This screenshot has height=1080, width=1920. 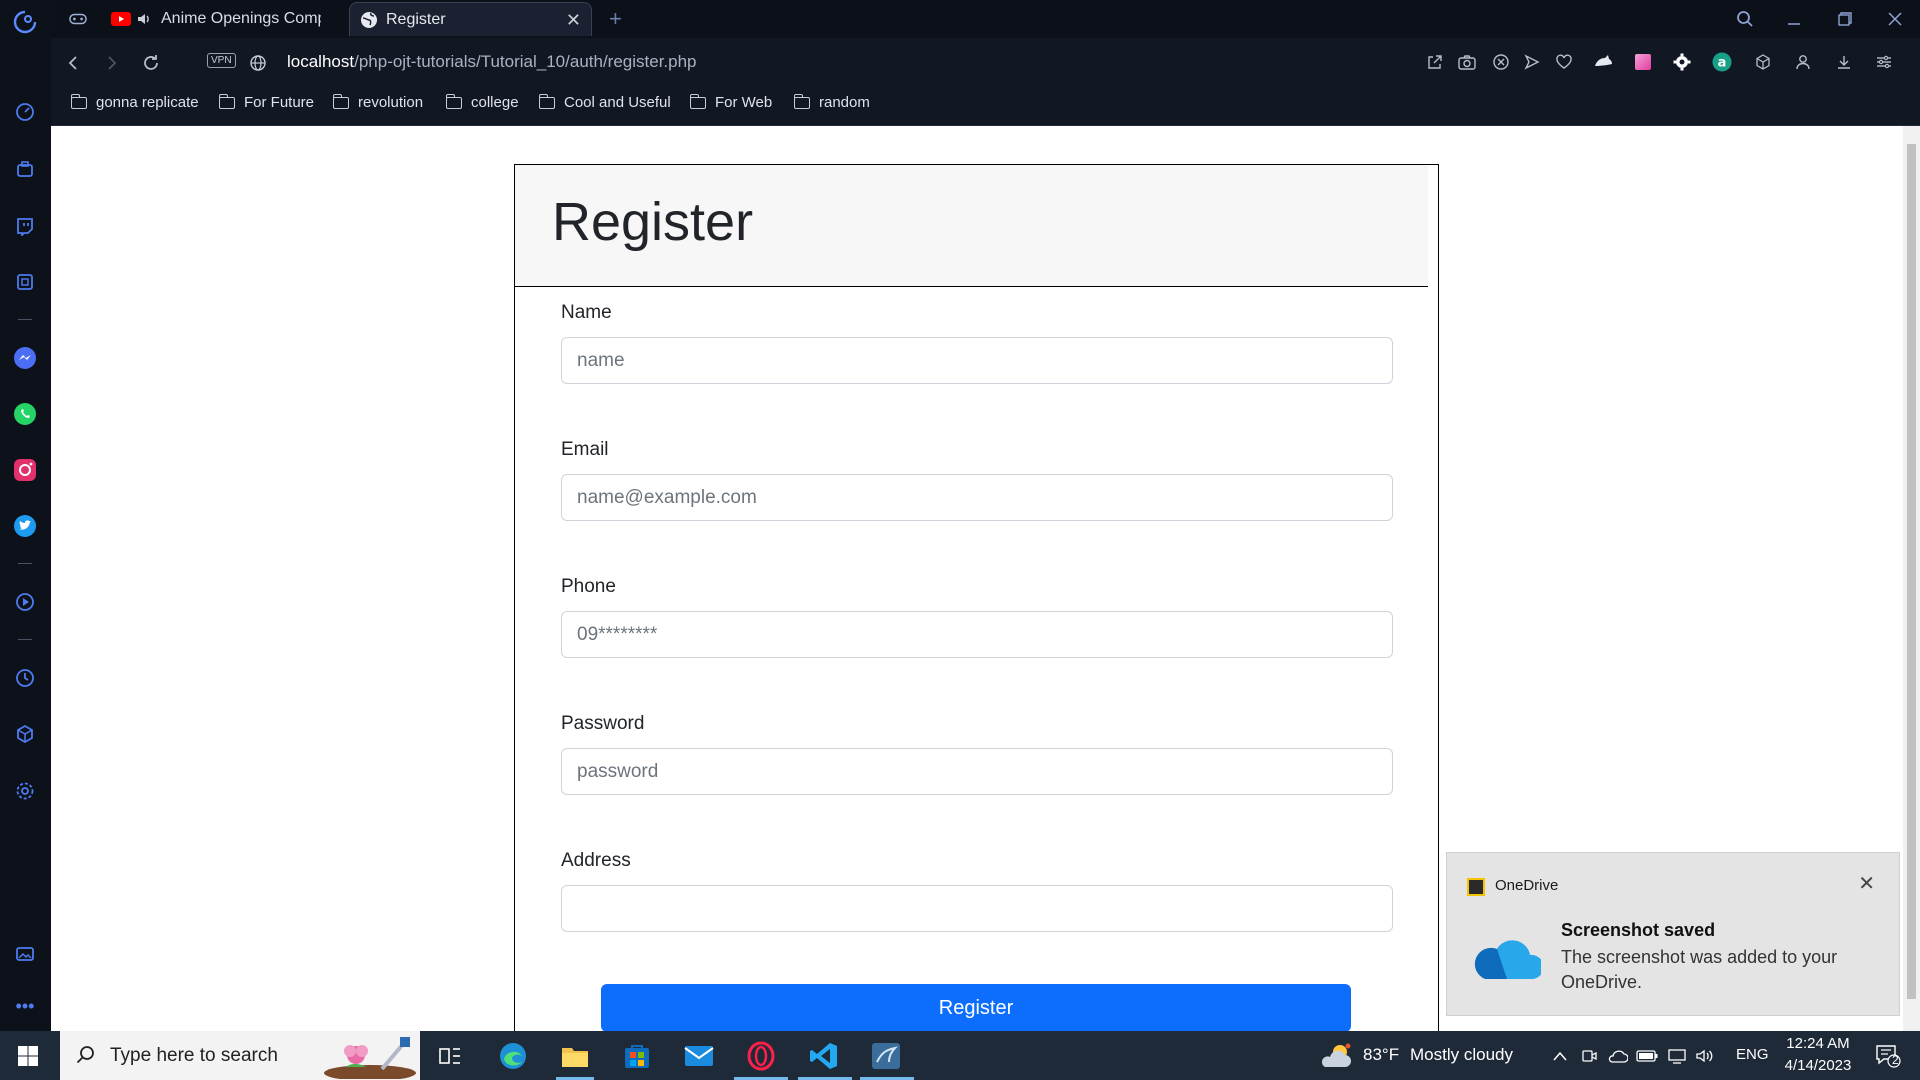 What do you see at coordinates (744, 102) in the screenshot?
I see `bookmark-label: For Web` at bounding box center [744, 102].